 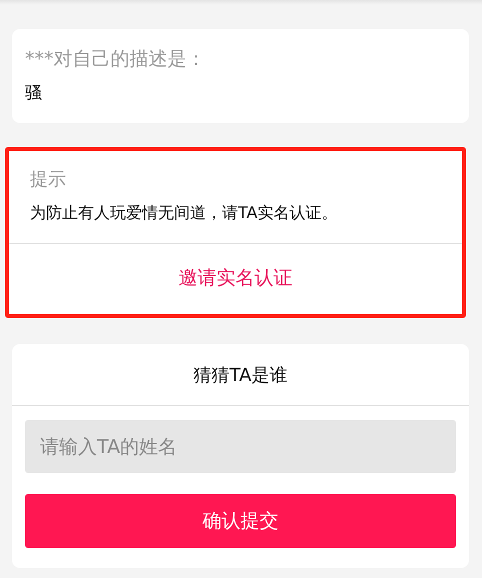 I want to click on description-label: ***对自己的描述是：, so click(x=115, y=59).